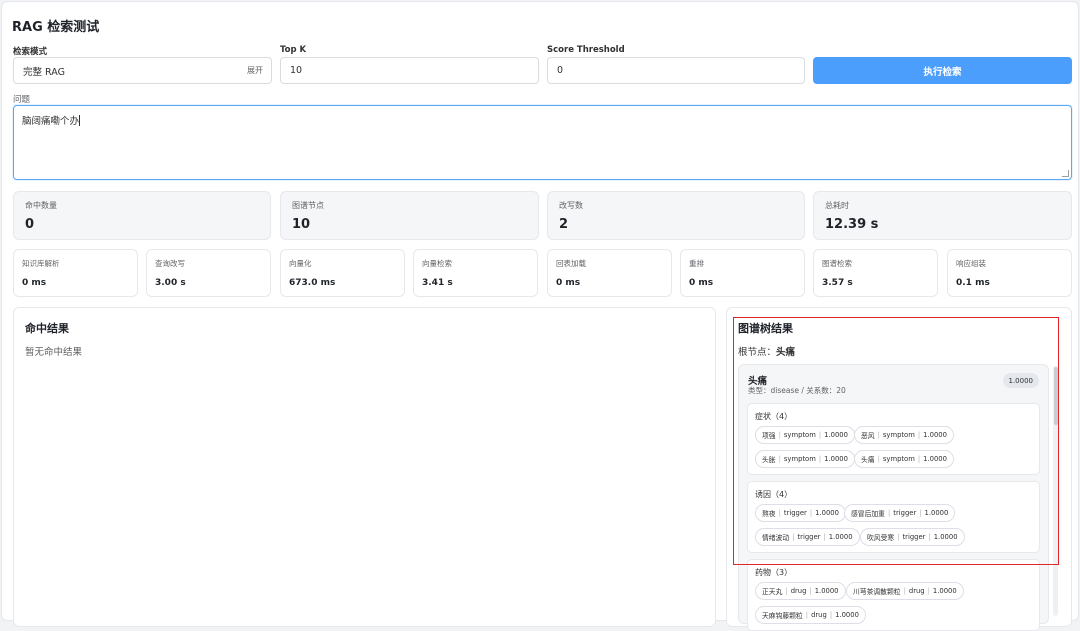 The height and width of the screenshot is (631, 1080). I want to click on chip-name: 头胀, so click(769, 460).